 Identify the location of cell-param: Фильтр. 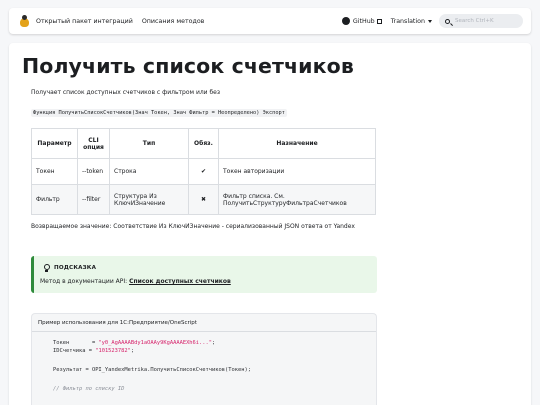
(54, 199).